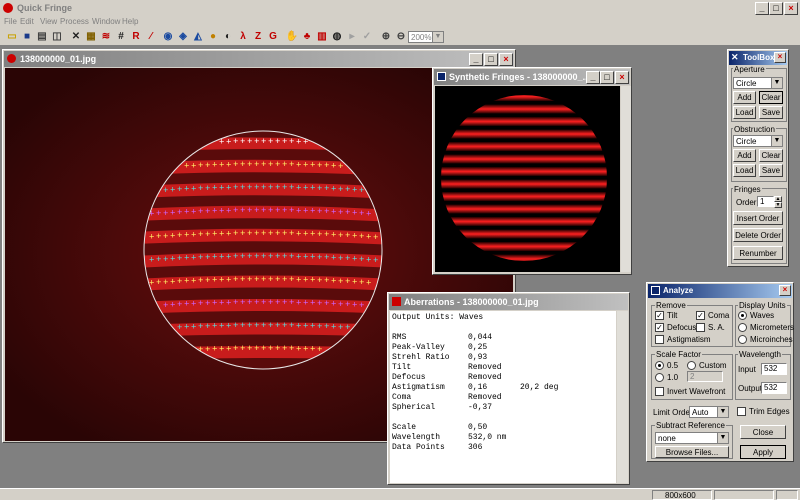  Describe the element at coordinates (774, 388) in the screenshot. I see `wavelength-output-field: 532` at that location.